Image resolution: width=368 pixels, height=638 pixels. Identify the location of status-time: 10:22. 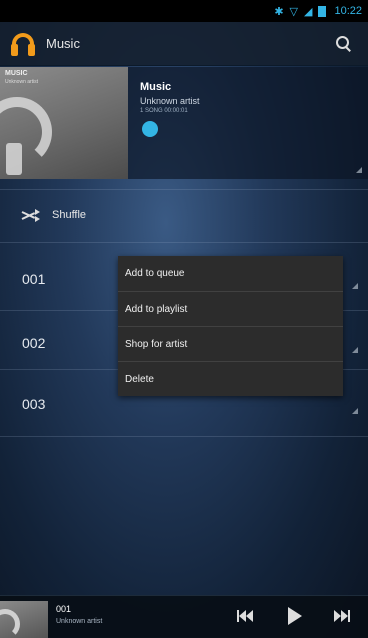
(348, 11).